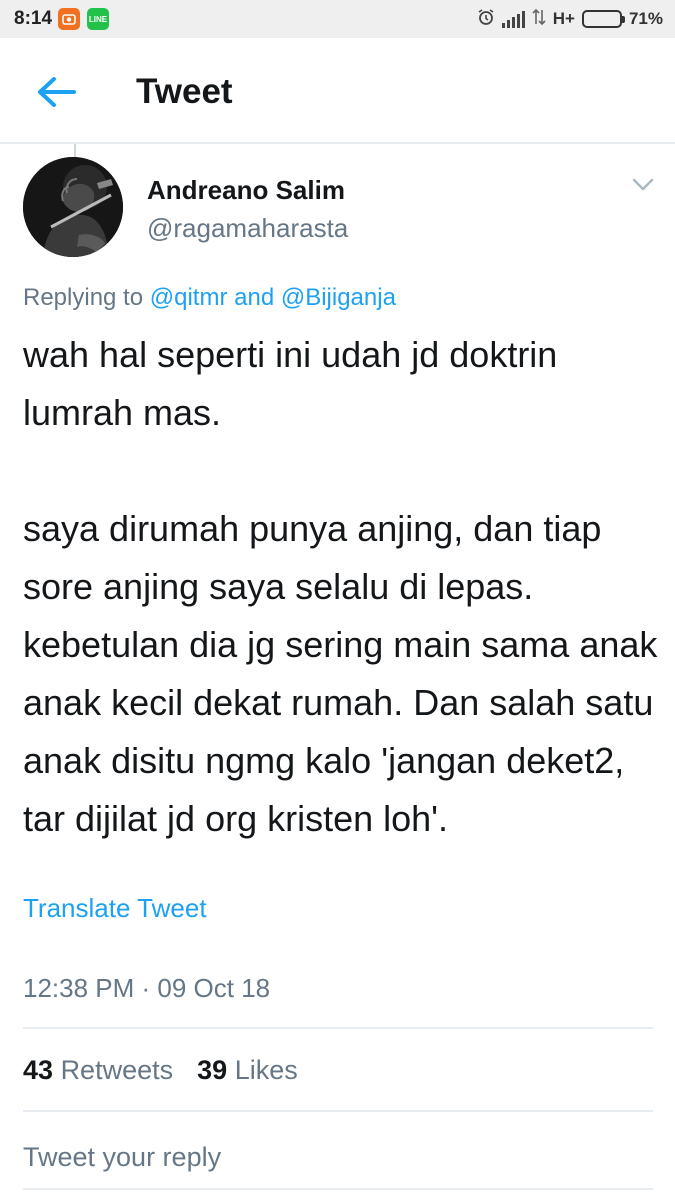  I want to click on likes-label: Likes, so click(266, 1070).